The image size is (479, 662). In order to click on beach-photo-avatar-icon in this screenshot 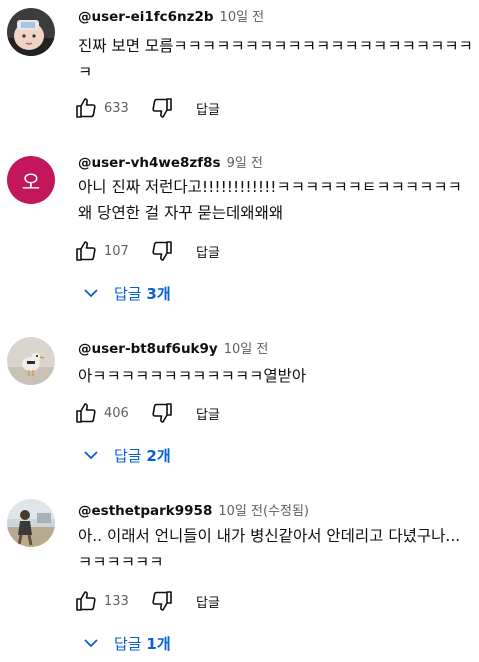, I will do `click(31, 523)`.